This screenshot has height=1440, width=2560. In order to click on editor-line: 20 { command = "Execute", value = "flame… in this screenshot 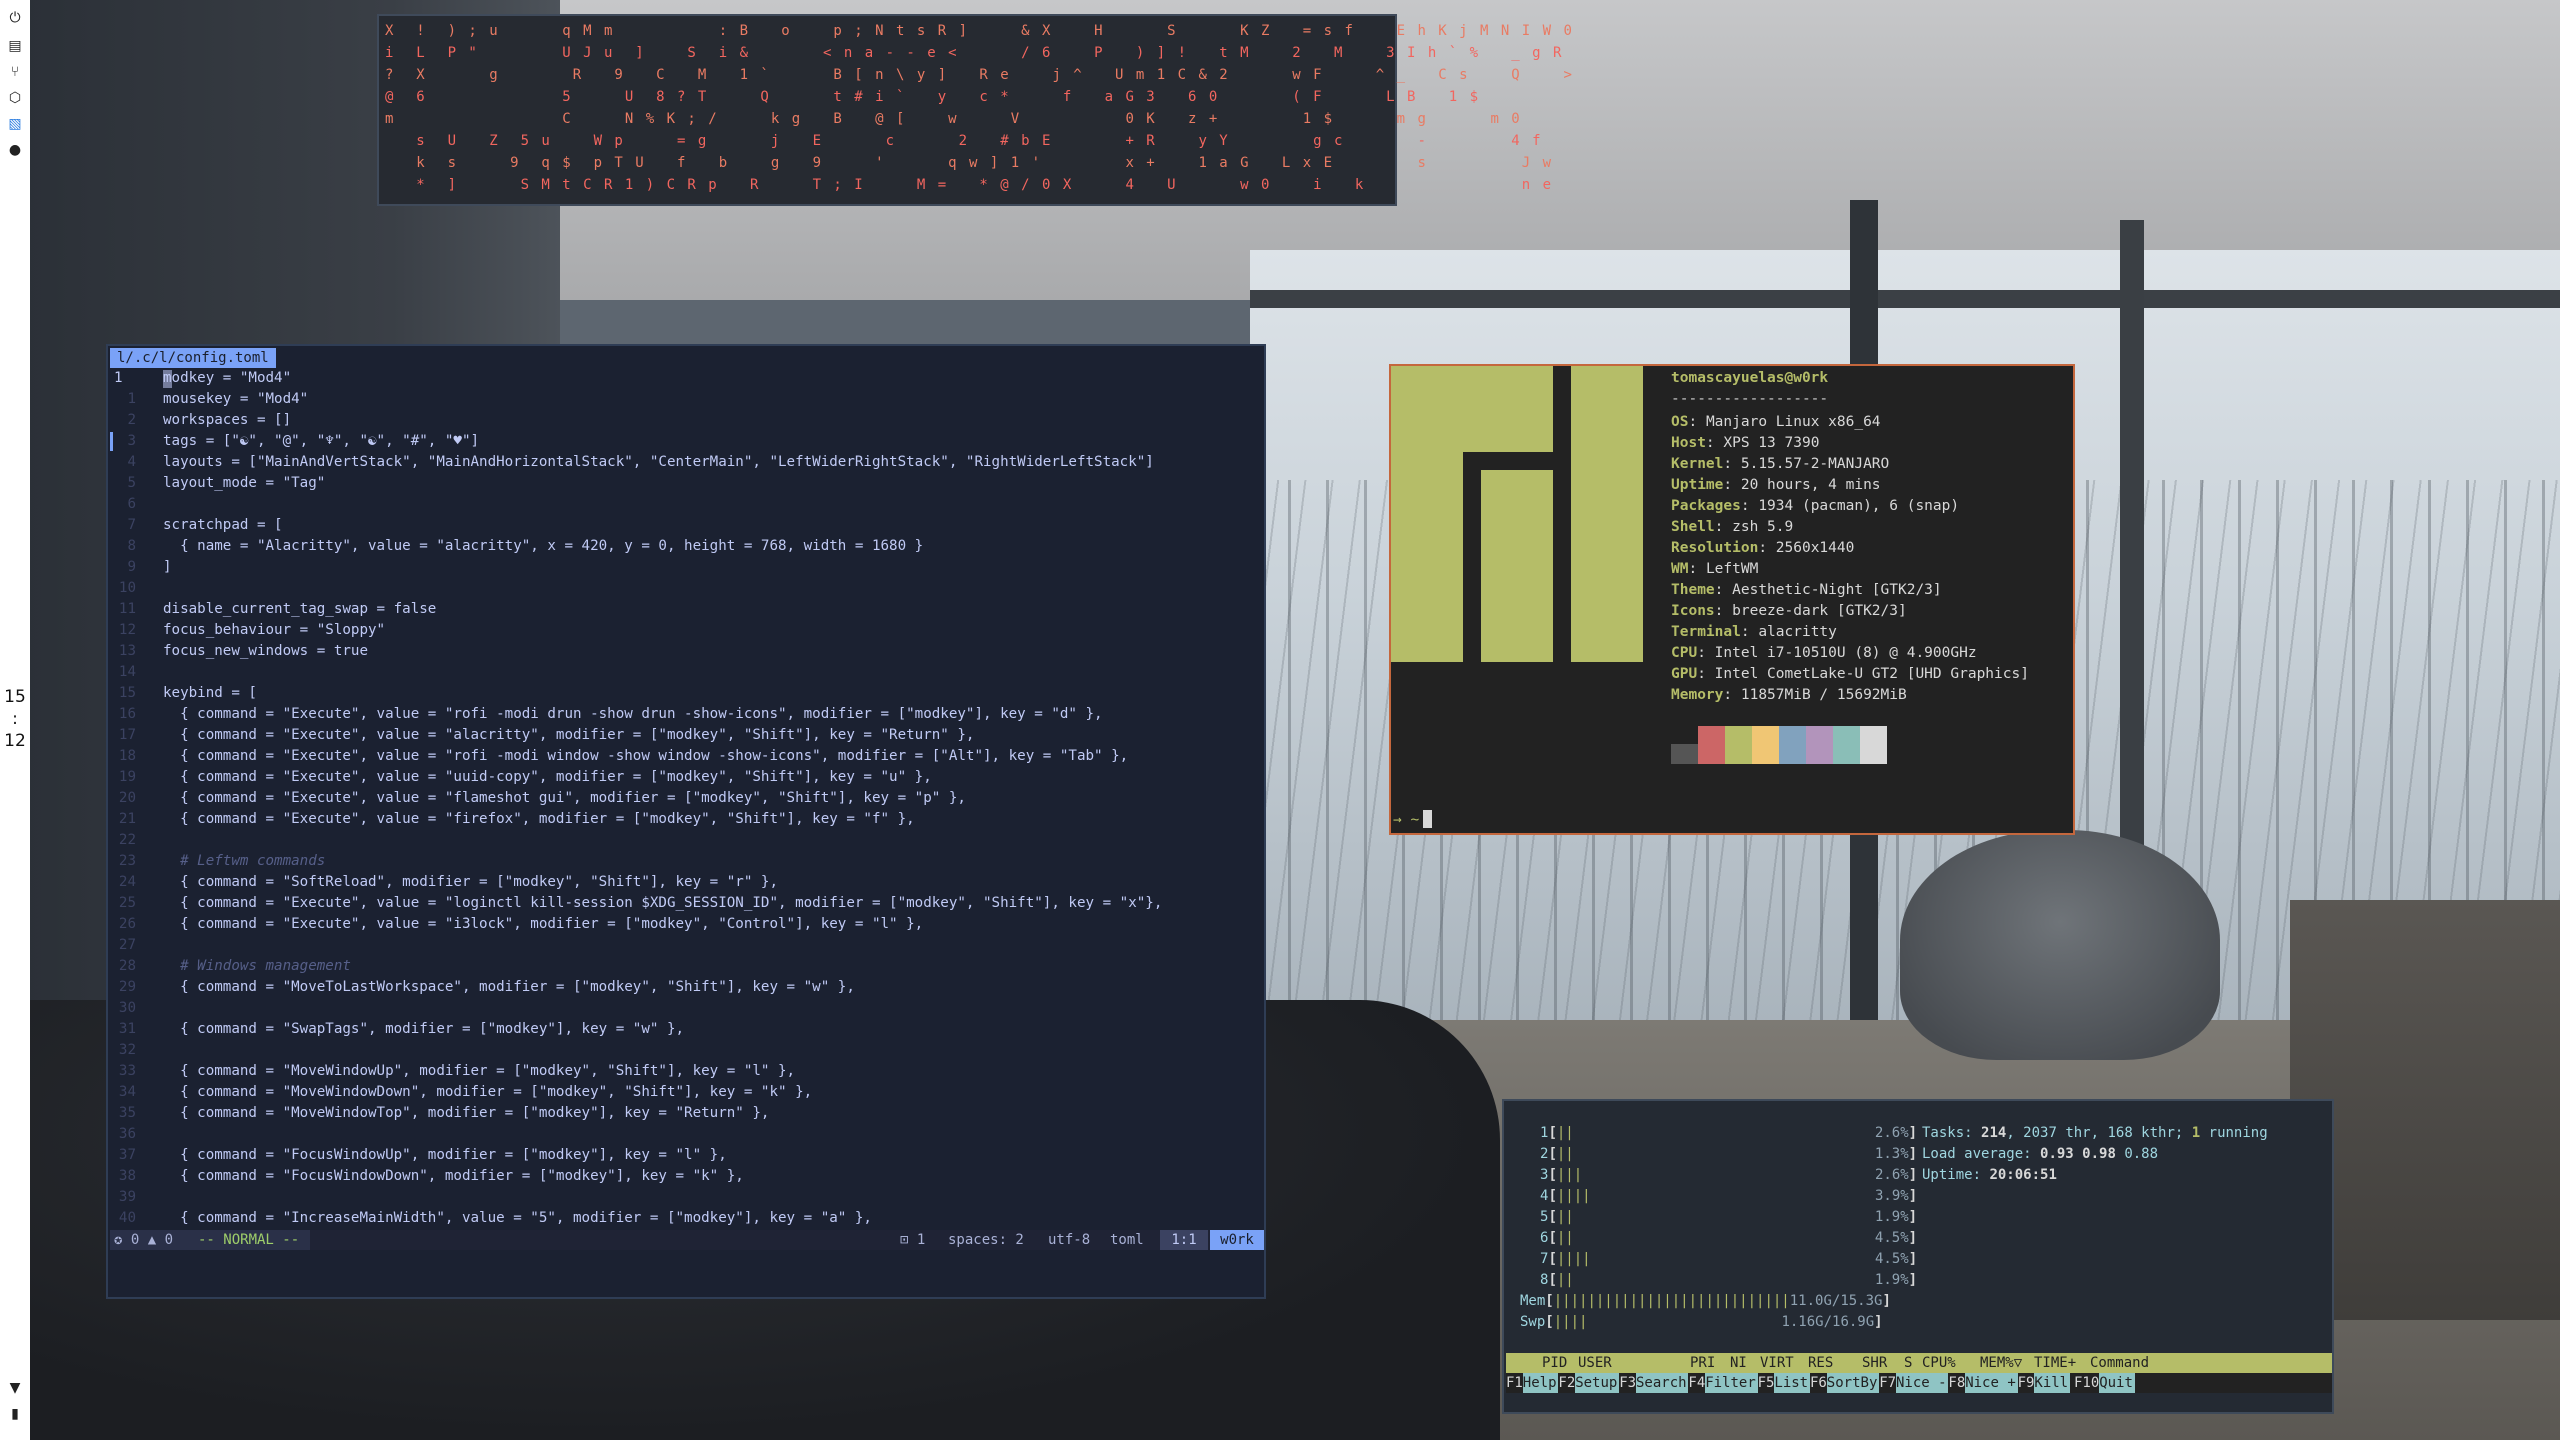, I will do `click(687, 798)`.